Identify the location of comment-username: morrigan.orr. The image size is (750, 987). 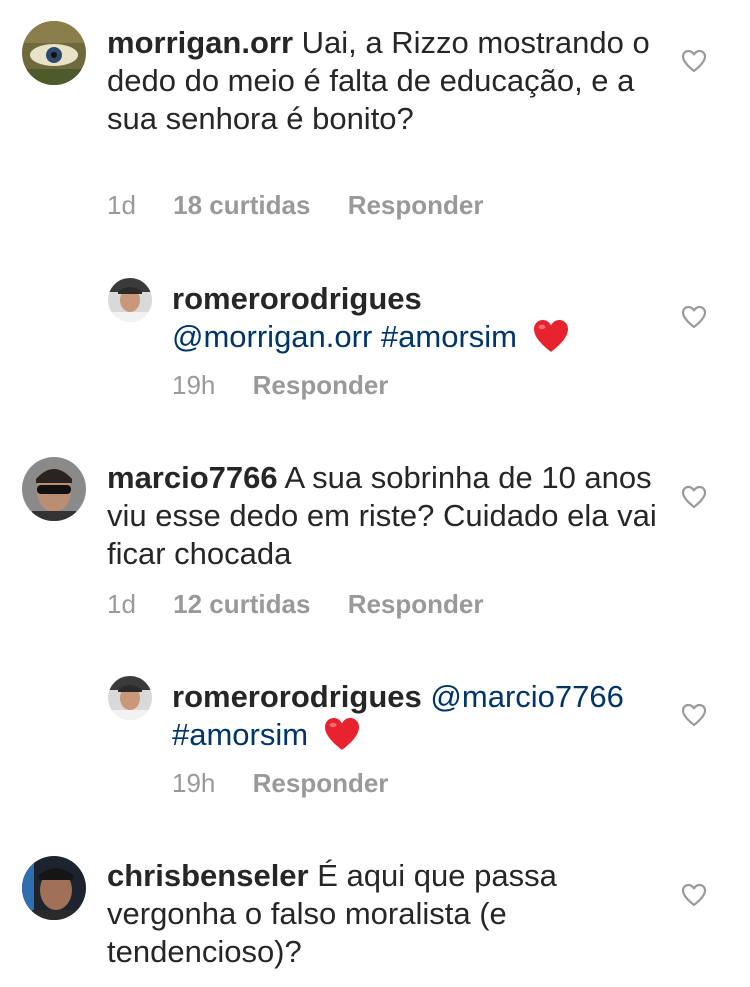
(200, 42).